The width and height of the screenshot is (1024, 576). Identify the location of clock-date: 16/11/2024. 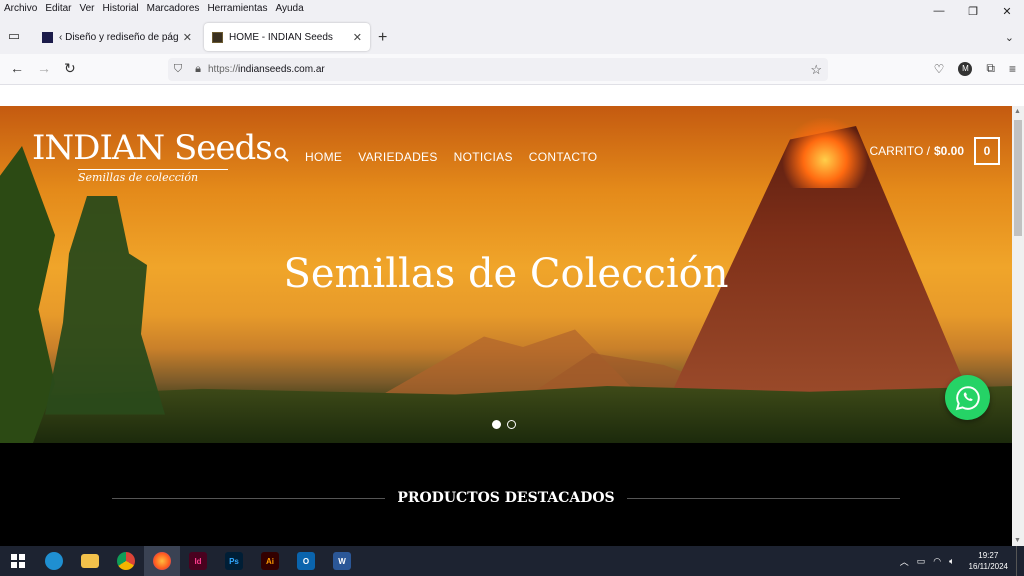
(988, 566).